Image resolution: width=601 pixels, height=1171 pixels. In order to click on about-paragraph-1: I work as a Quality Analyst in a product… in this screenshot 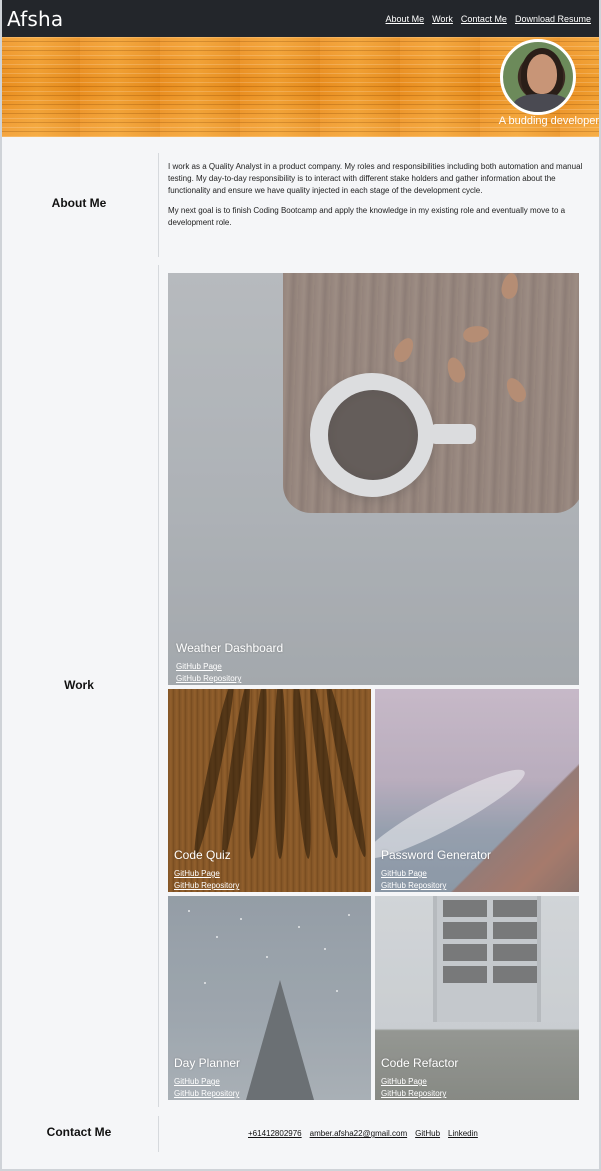, I will do `click(375, 178)`.